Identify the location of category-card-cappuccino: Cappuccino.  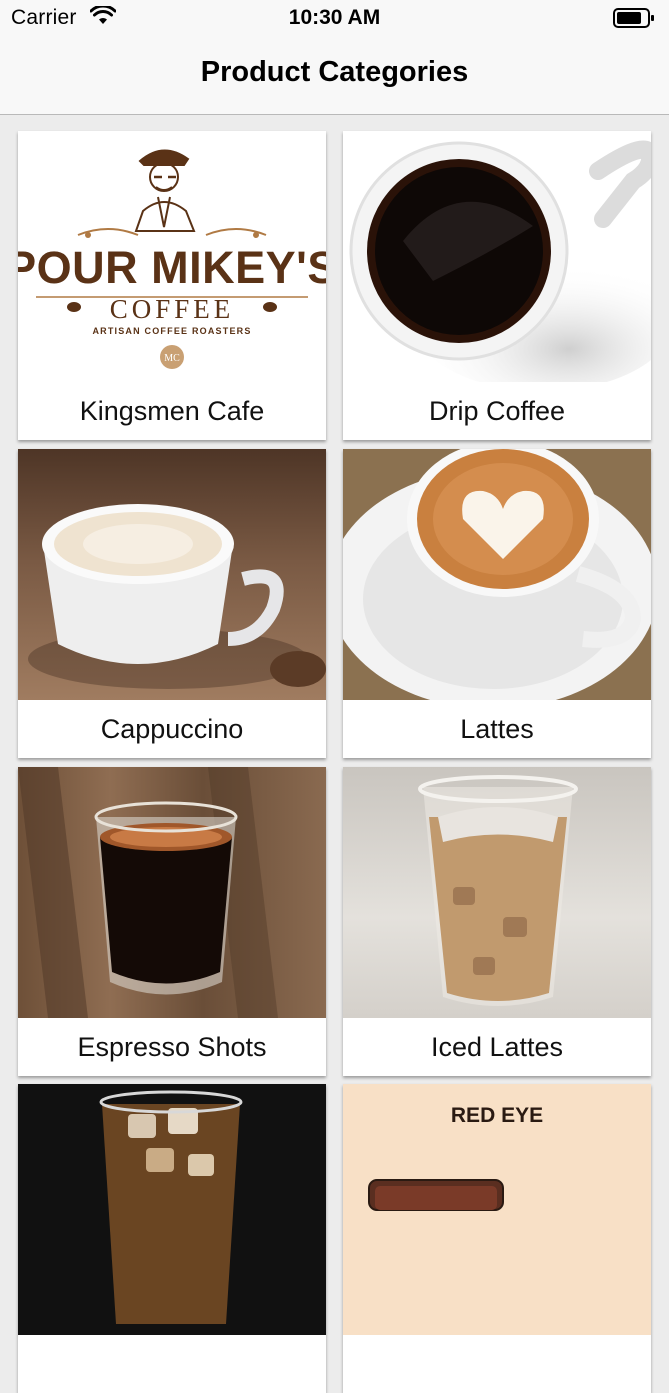
(172, 603).